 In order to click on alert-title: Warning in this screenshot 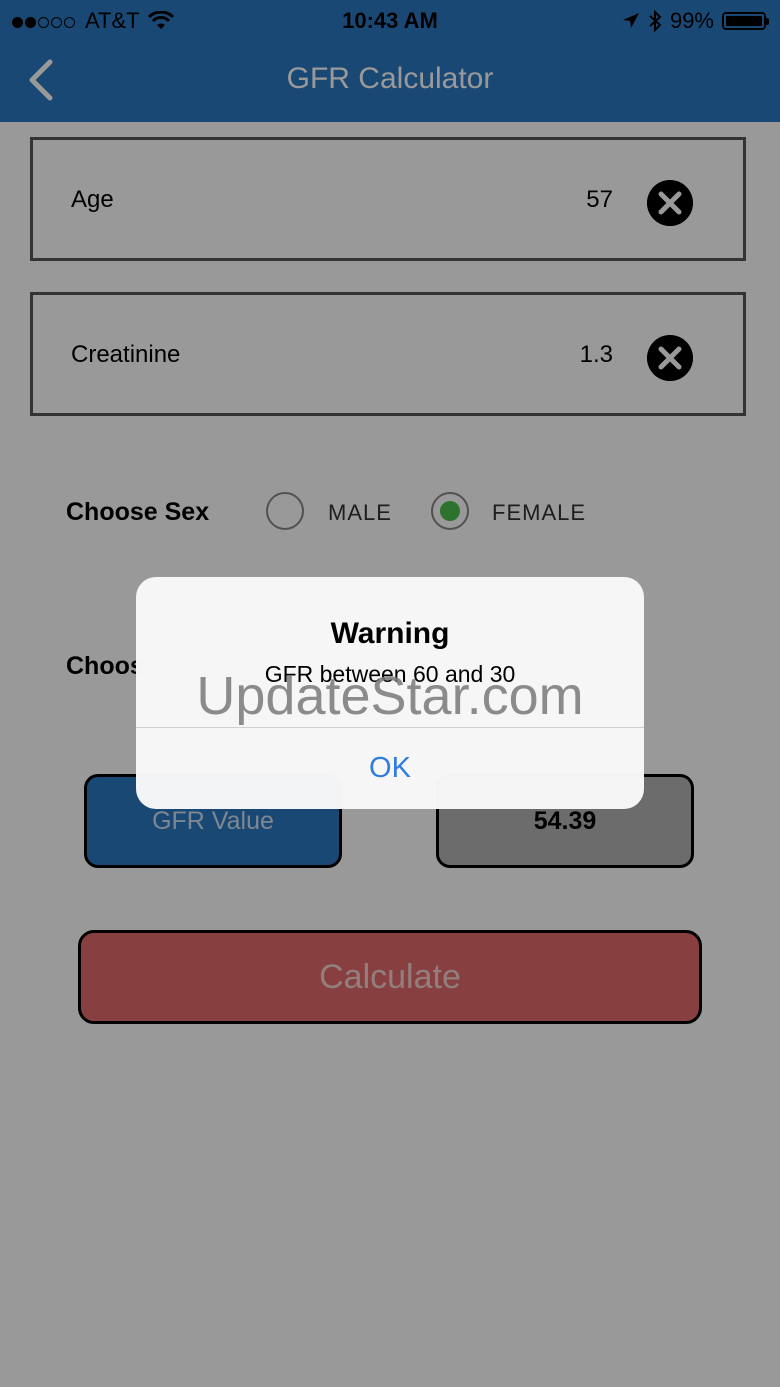, I will do `click(390, 633)`.